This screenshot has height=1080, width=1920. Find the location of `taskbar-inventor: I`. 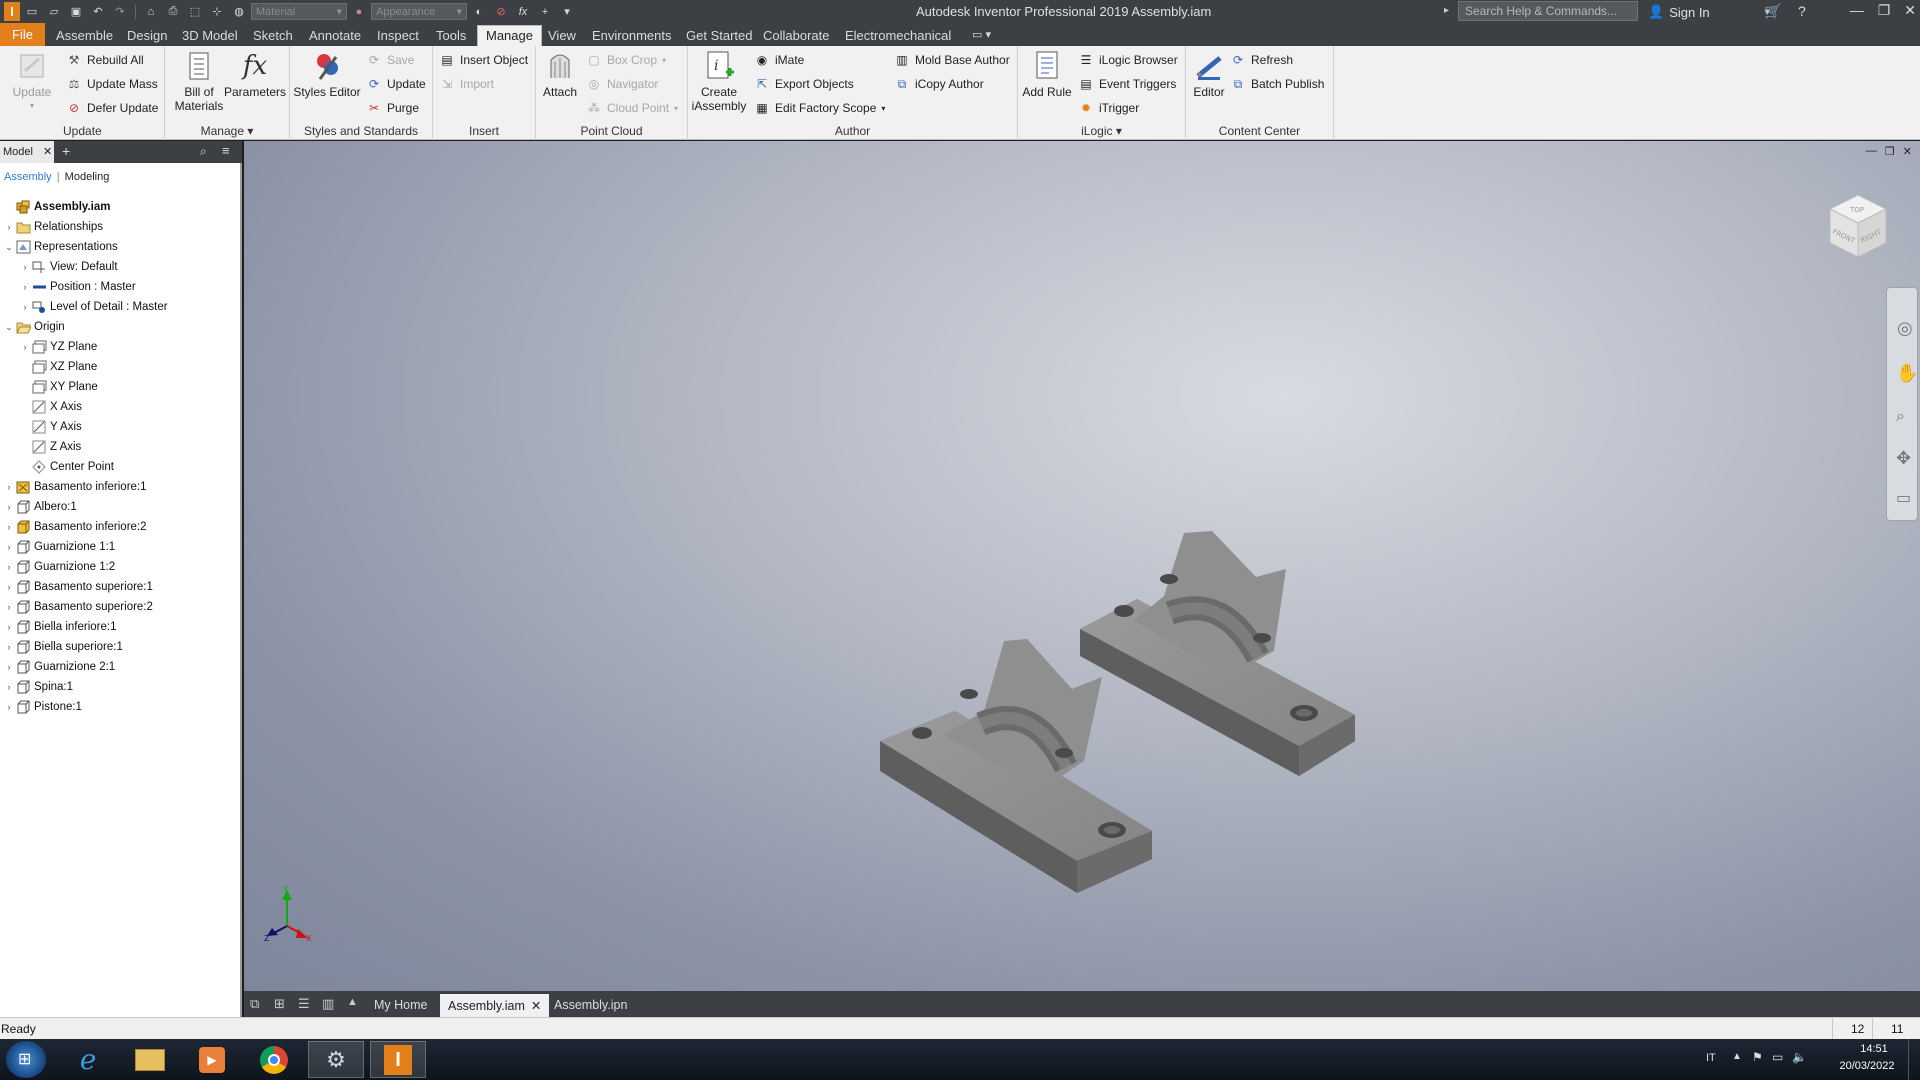

taskbar-inventor: I is located at coordinates (398, 1059).